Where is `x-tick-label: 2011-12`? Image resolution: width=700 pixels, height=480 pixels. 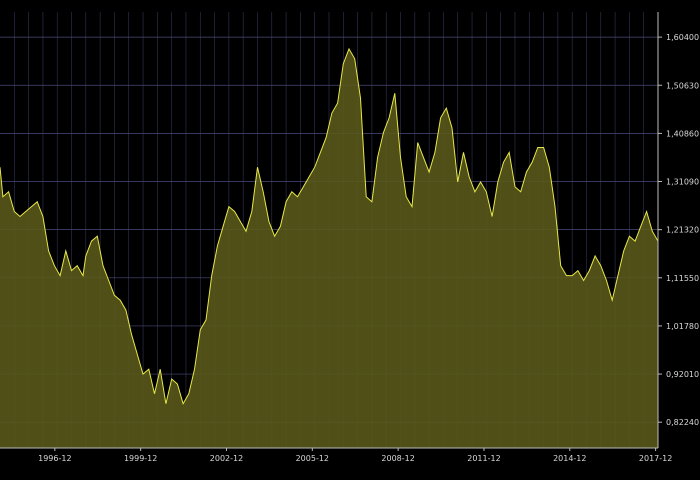
x-tick-label: 2011-12 is located at coordinates (483, 458).